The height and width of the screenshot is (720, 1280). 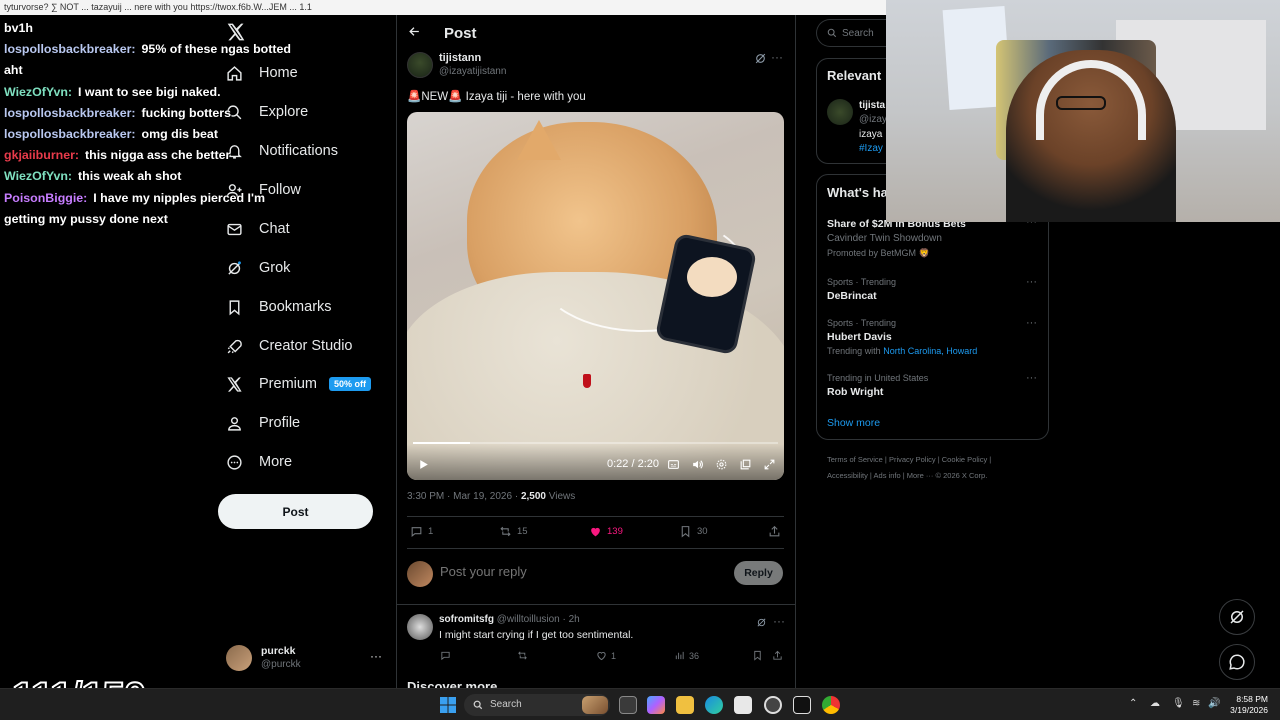 I want to click on share-icon, so click(x=777, y=655).